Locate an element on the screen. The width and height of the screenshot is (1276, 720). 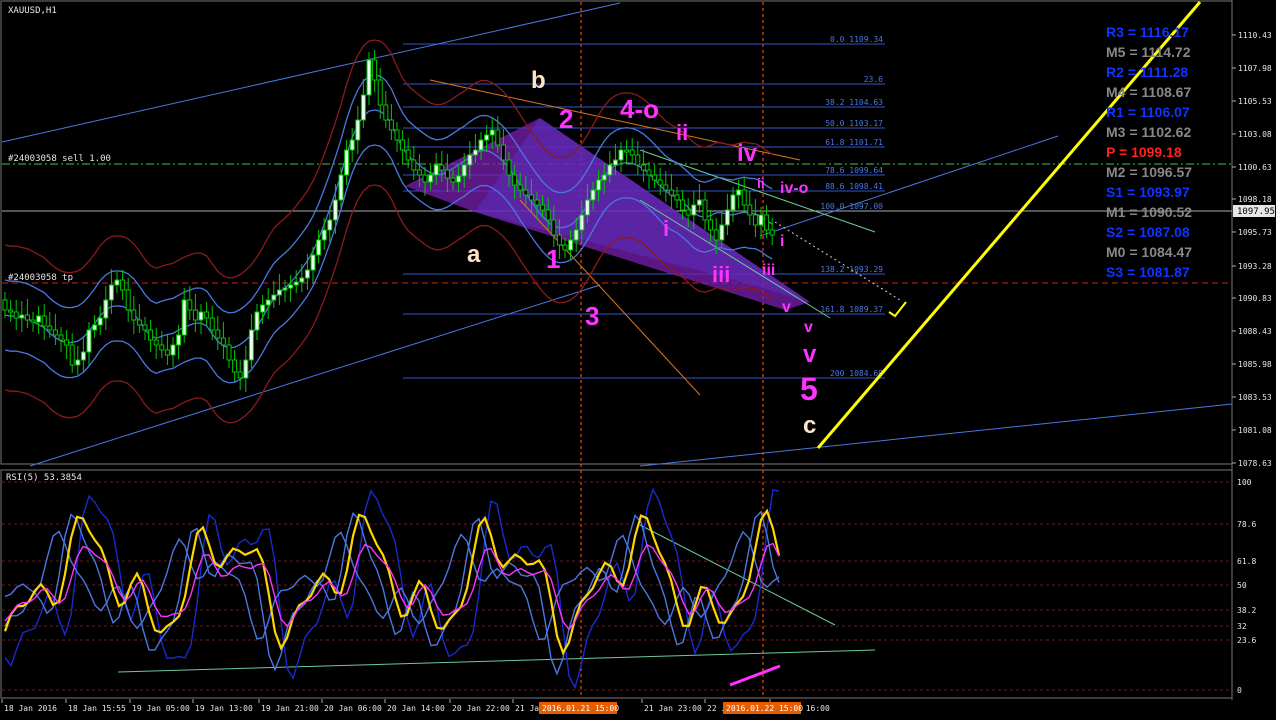
pivot-value: 1081.87 is located at coordinates (1164, 272).